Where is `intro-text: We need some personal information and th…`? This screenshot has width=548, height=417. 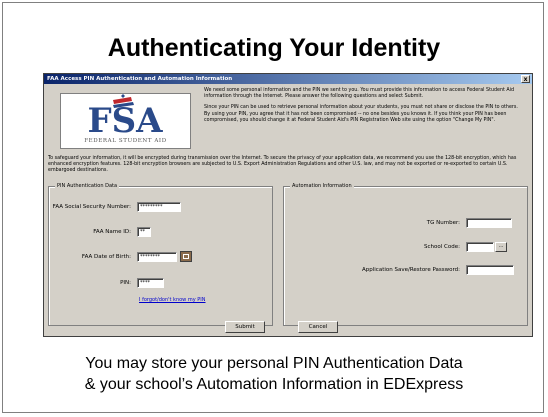
intro-text: We need some personal information and th… is located at coordinates (364, 108).